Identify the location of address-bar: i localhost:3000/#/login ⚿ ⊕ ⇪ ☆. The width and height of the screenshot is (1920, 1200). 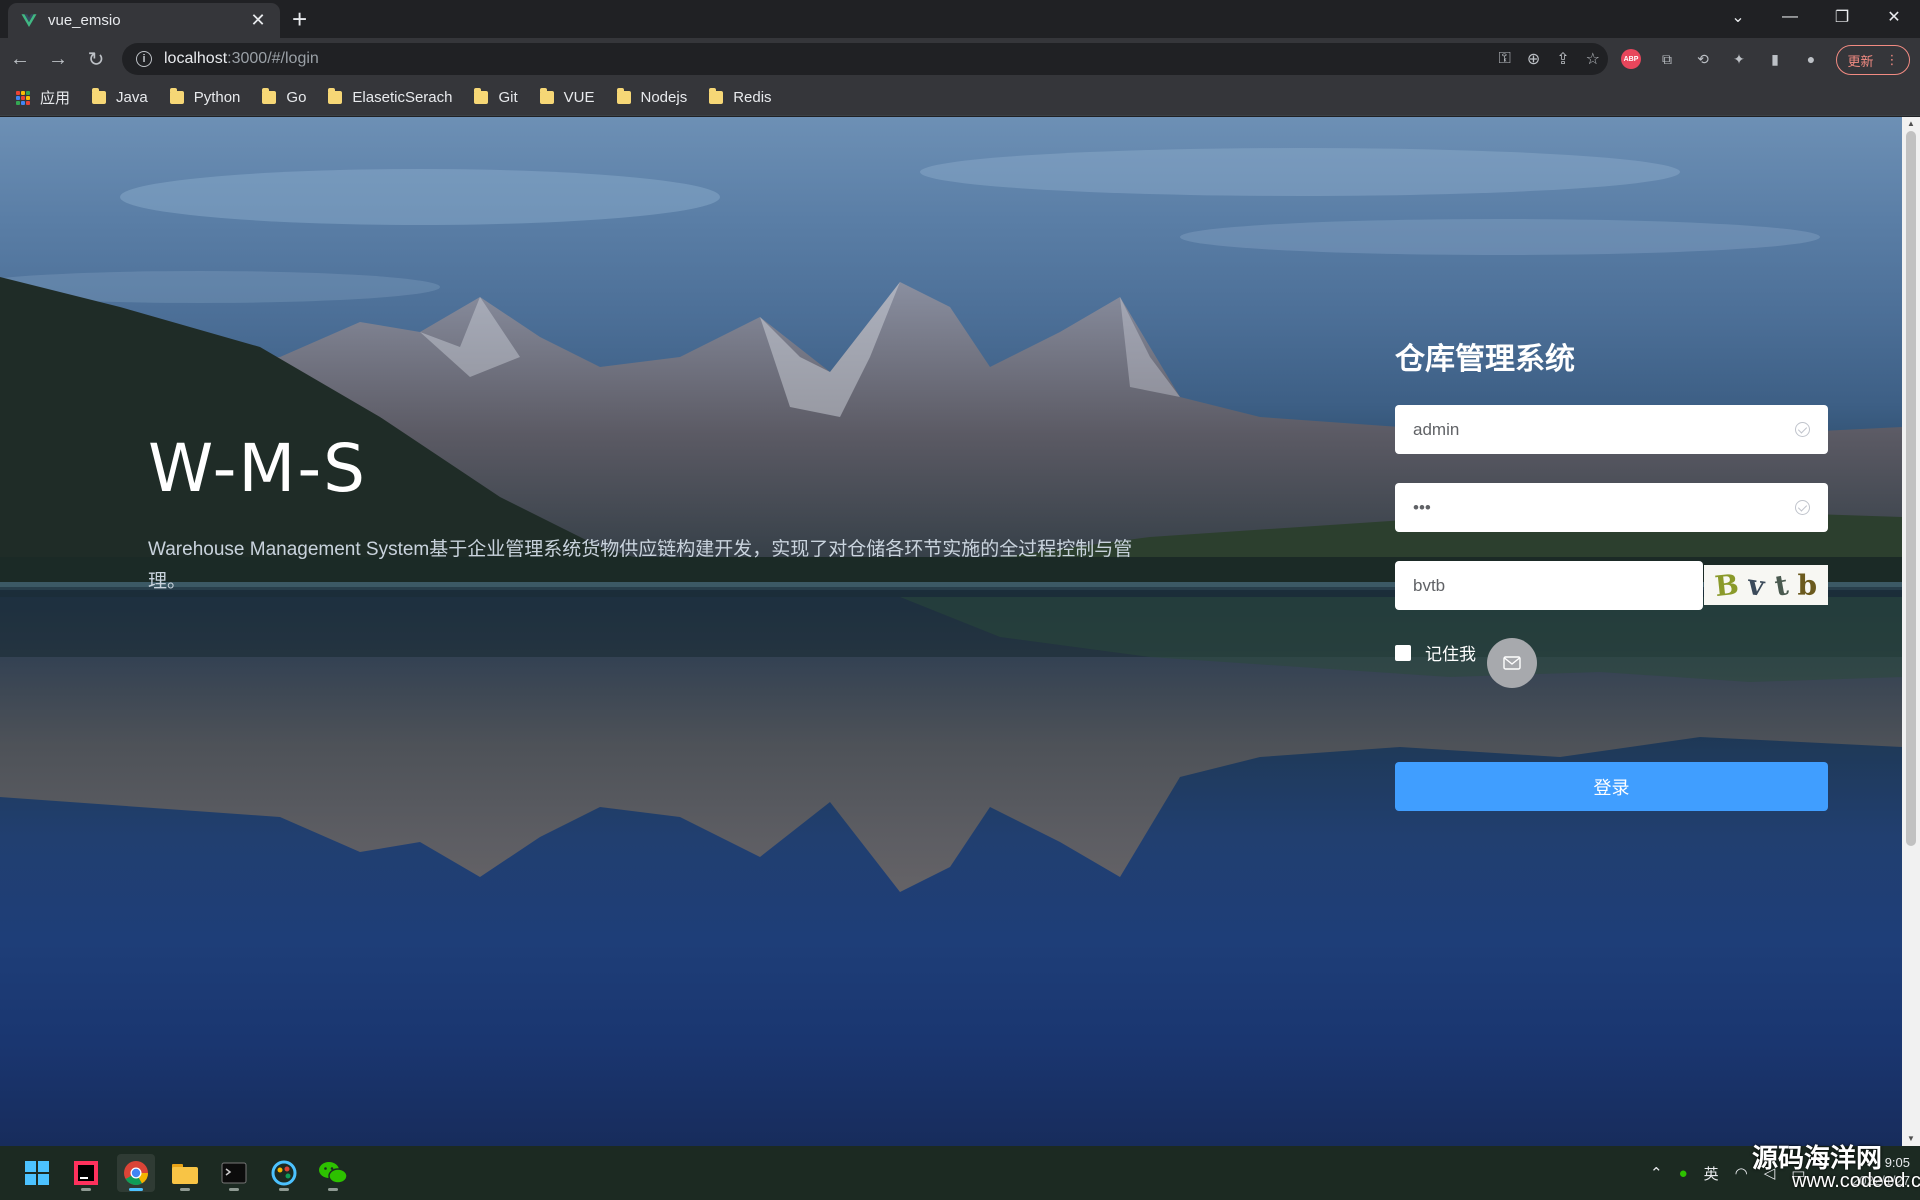
(865, 59).